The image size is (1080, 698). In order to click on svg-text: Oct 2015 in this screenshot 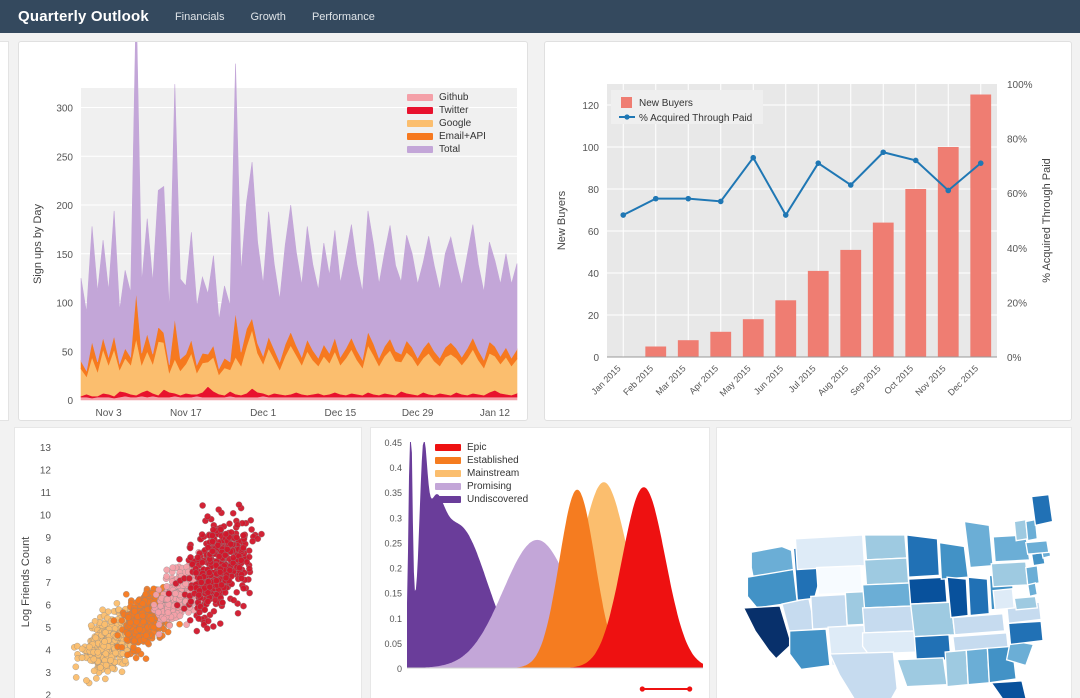, I will do `click(898, 379)`.